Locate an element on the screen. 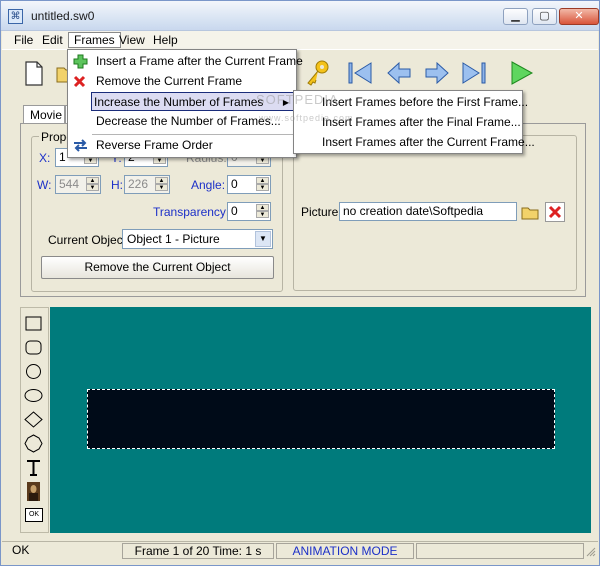 The height and width of the screenshot is (566, 600). menu-item-label: Insert a Frame after the Current Frame is located at coordinates (199, 61).